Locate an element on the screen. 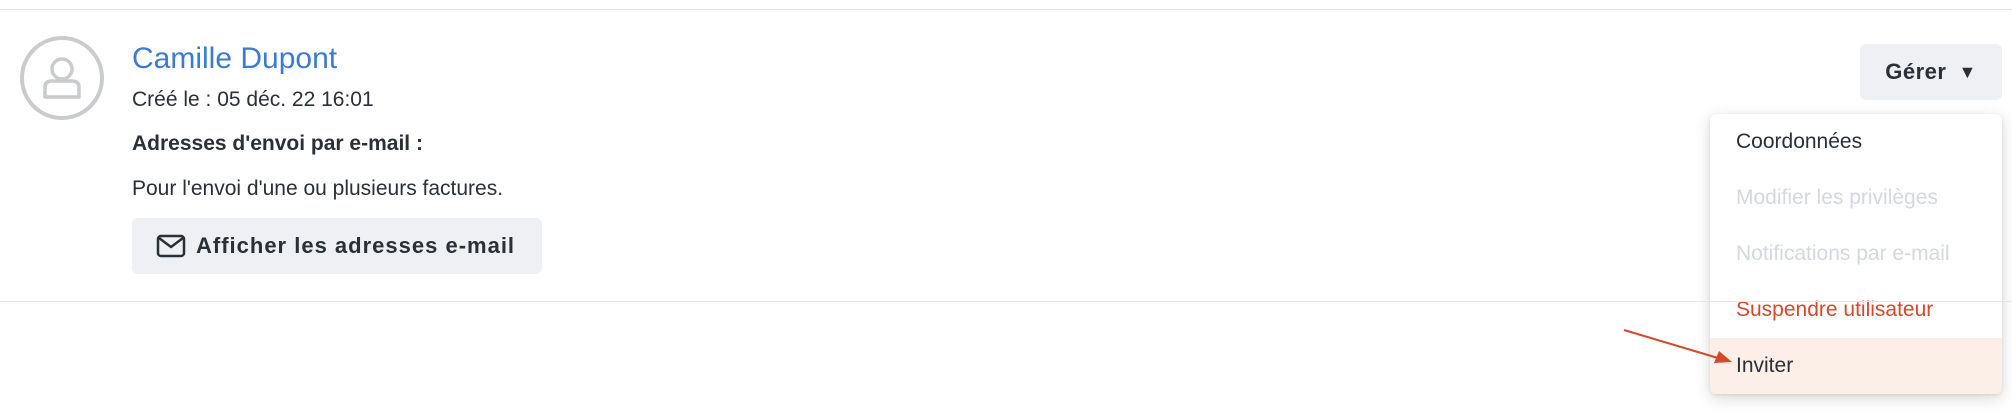  show-email-addresses-button: Afficher les adresses e-mail is located at coordinates (337, 246).